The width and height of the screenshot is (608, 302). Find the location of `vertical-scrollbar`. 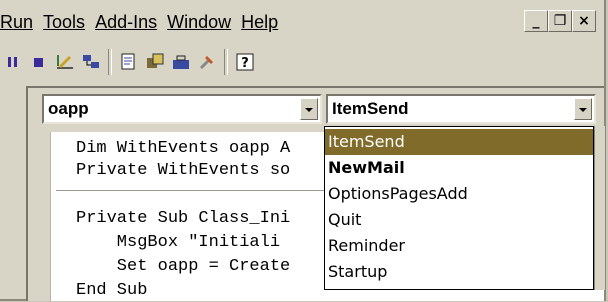

vertical-scrollbar is located at coordinates (599, 208).